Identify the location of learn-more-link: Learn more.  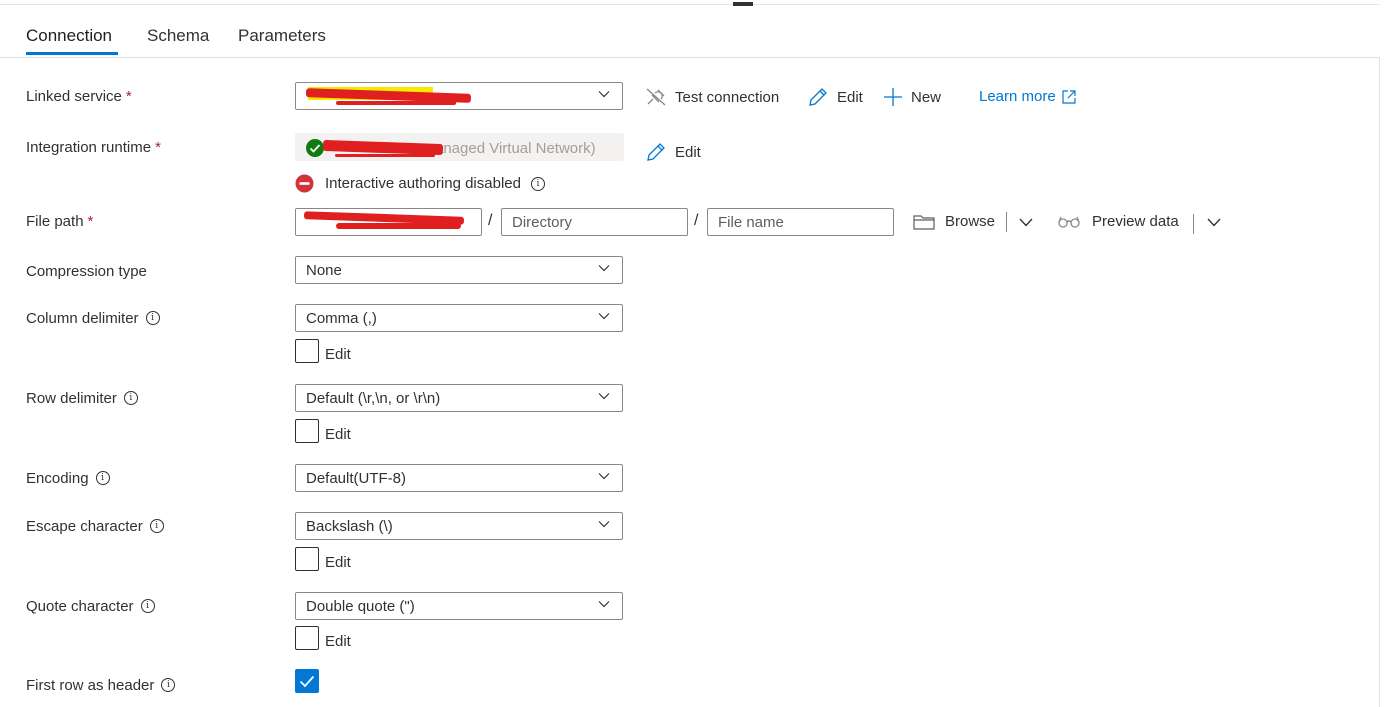
(1027, 96).